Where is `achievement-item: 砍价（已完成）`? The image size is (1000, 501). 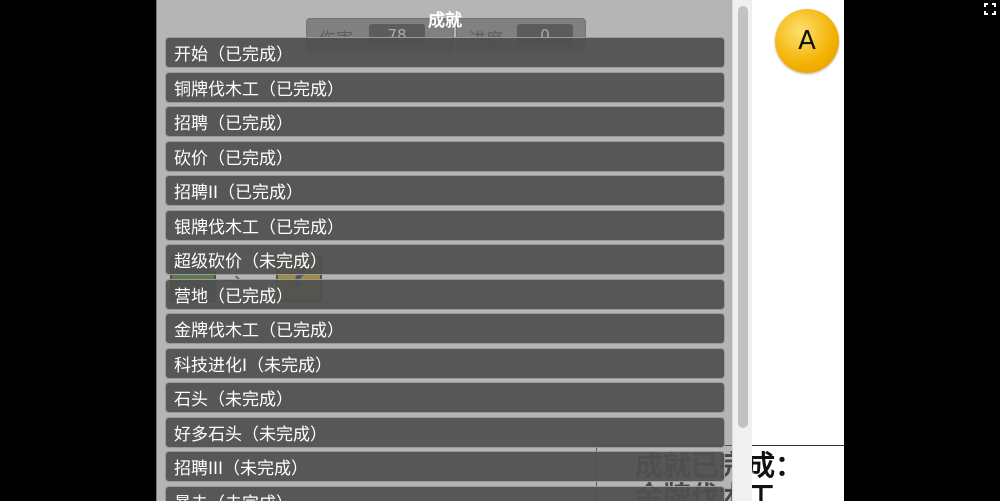 achievement-item: 砍价（已完成） is located at coordinates (445, 156).